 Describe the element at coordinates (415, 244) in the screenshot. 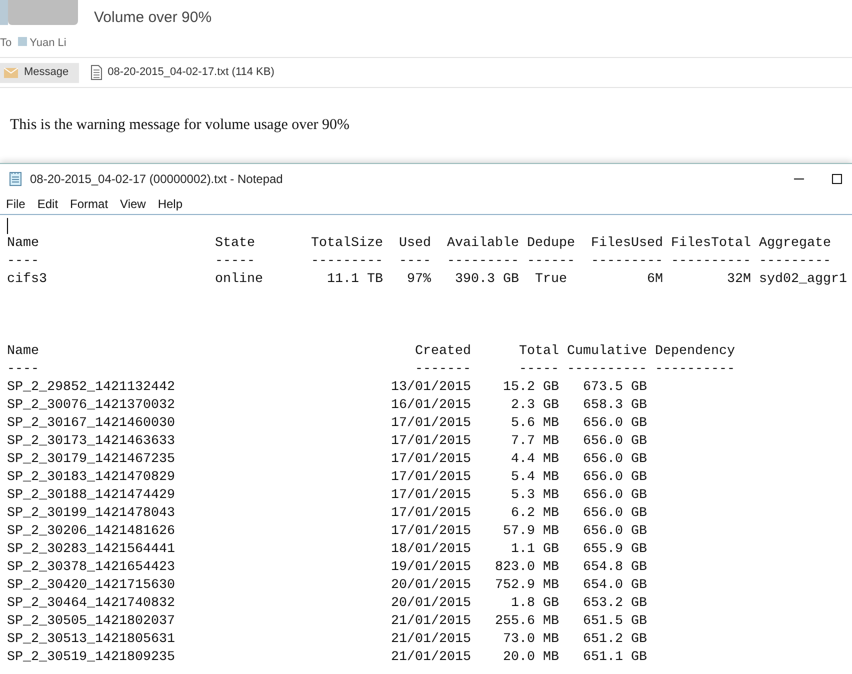

I see `column-header: Used` at that location.